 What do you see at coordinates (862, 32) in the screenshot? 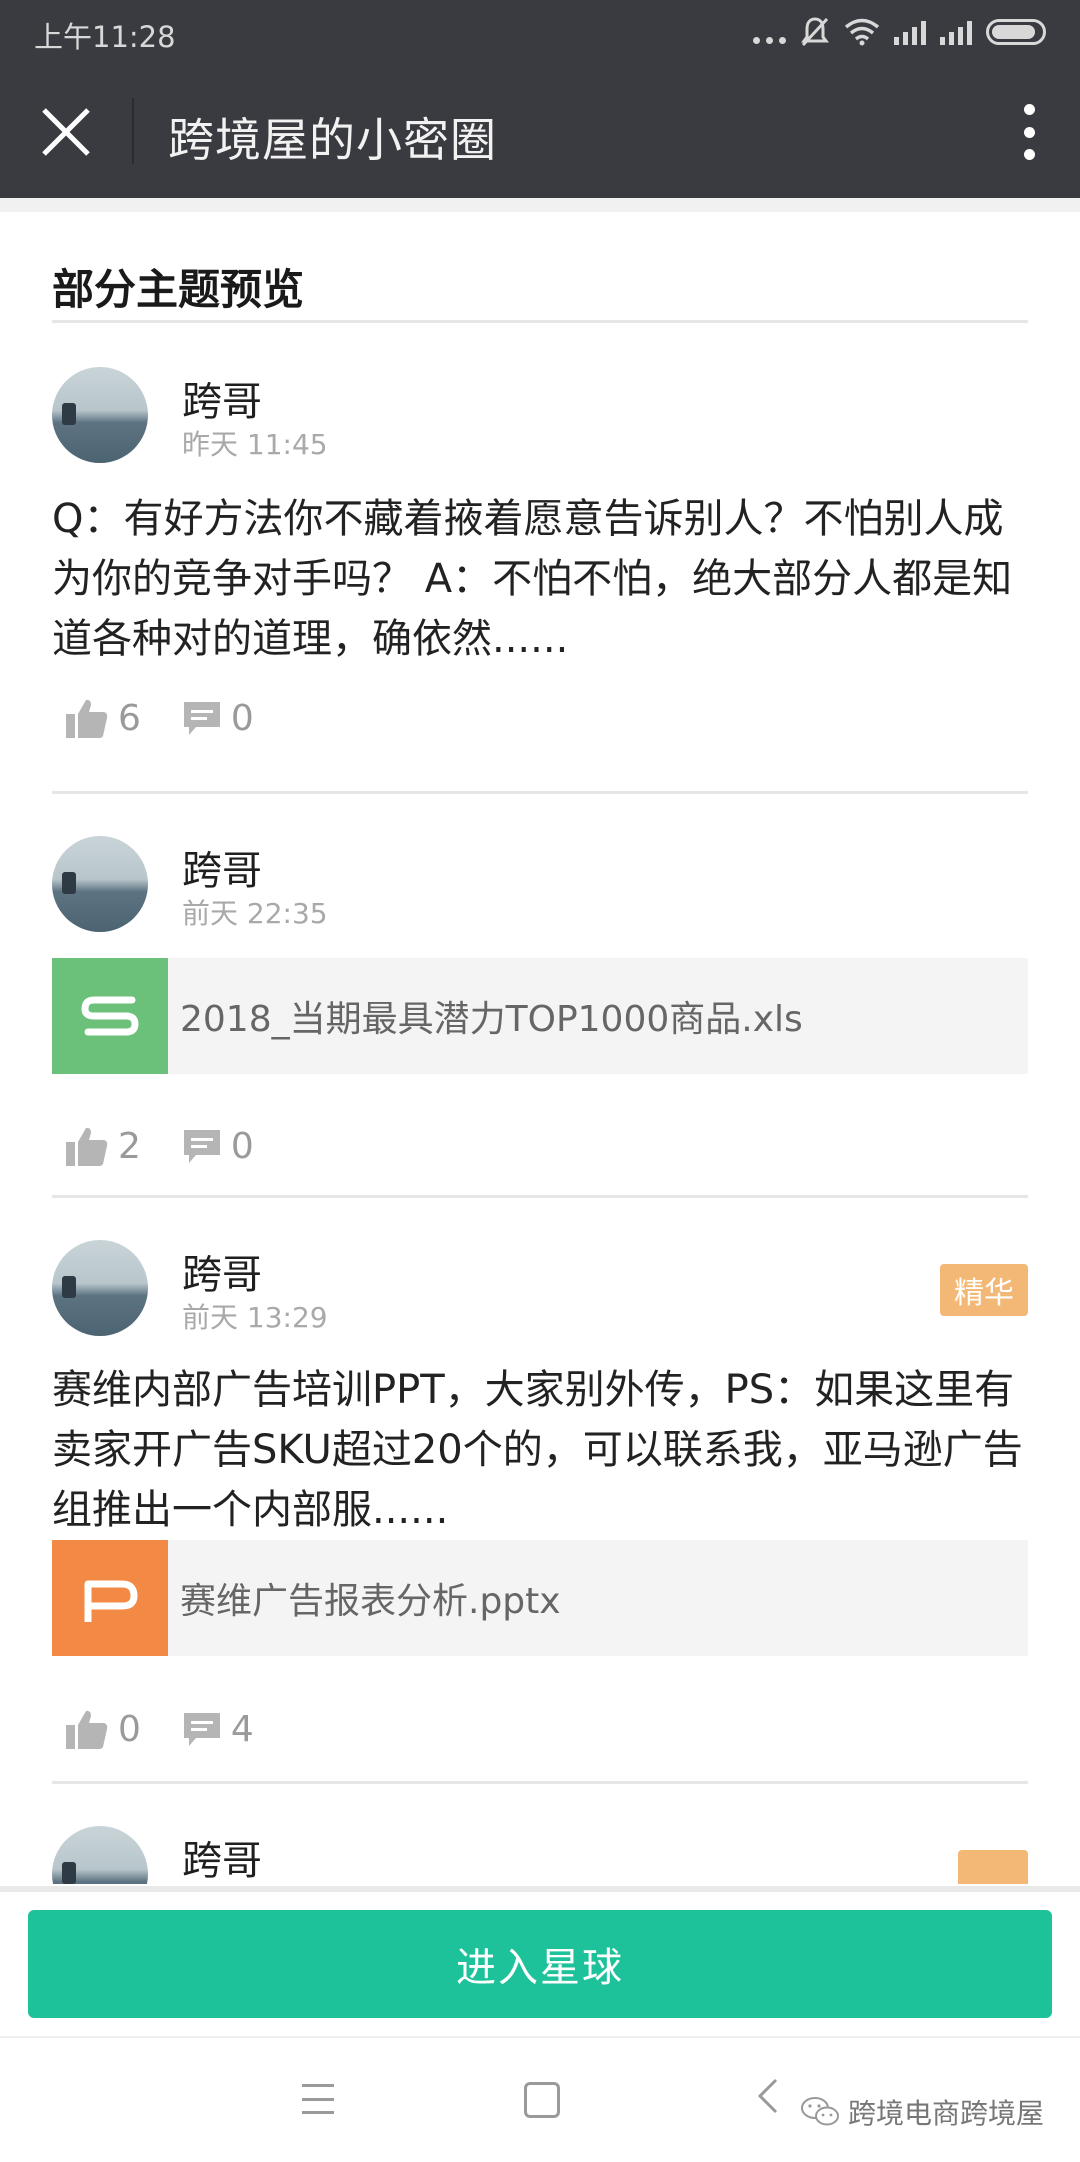
I see `wifi-icon` at bounding box center [862, 32].